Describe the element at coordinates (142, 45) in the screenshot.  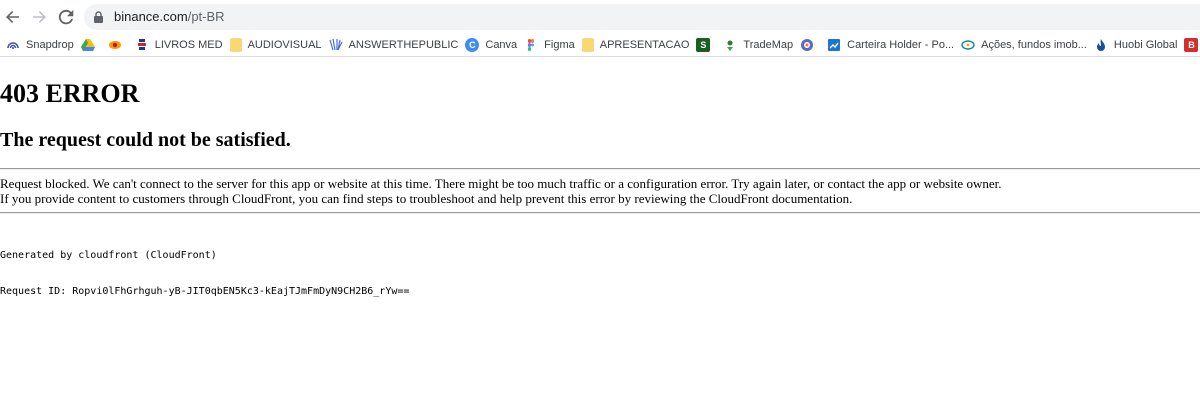
I see `books-icon` at that location.